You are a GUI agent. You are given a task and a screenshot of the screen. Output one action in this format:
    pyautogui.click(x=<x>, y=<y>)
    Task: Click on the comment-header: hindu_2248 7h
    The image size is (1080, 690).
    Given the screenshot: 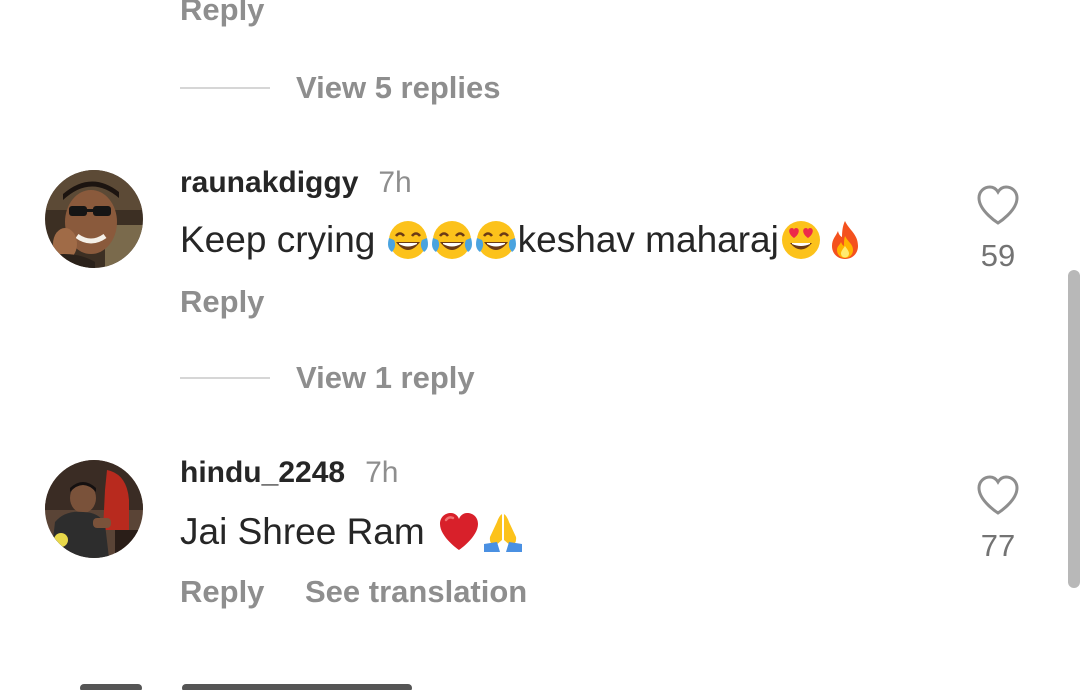 What is the action you would take?
    pyautogui.click(x=289, y=473)
    